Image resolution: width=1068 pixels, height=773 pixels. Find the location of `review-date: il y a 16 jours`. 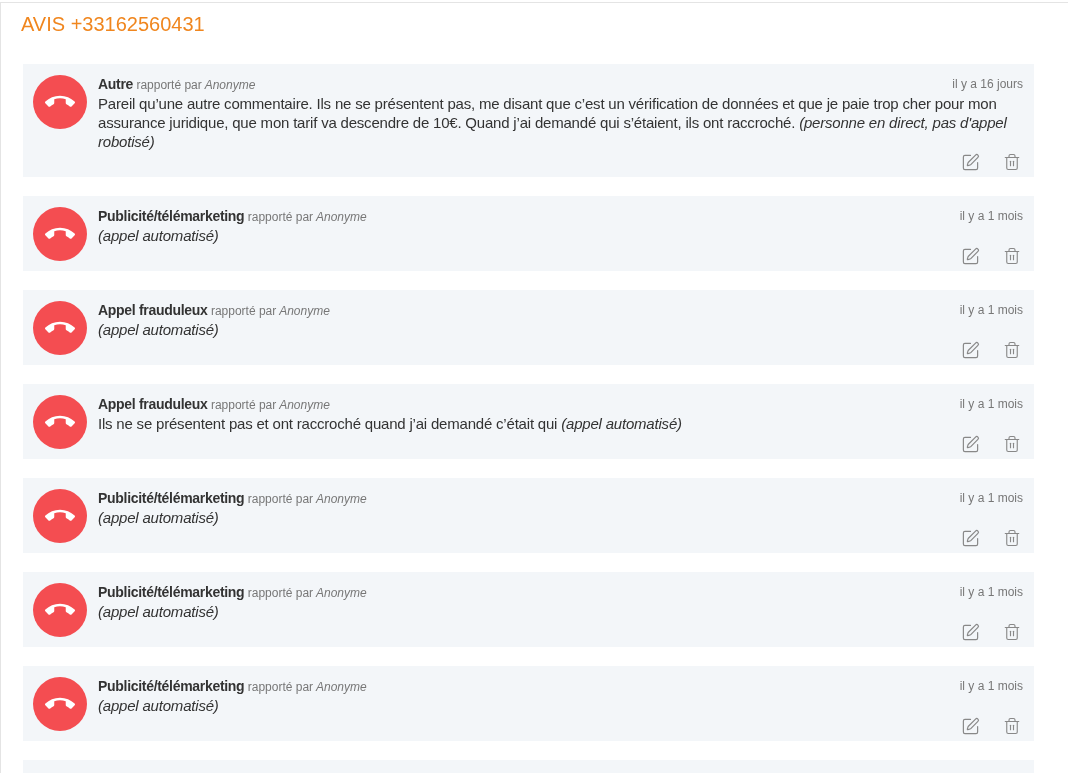

review-date: il y a 16 jours is located at coordinates (987, 84).